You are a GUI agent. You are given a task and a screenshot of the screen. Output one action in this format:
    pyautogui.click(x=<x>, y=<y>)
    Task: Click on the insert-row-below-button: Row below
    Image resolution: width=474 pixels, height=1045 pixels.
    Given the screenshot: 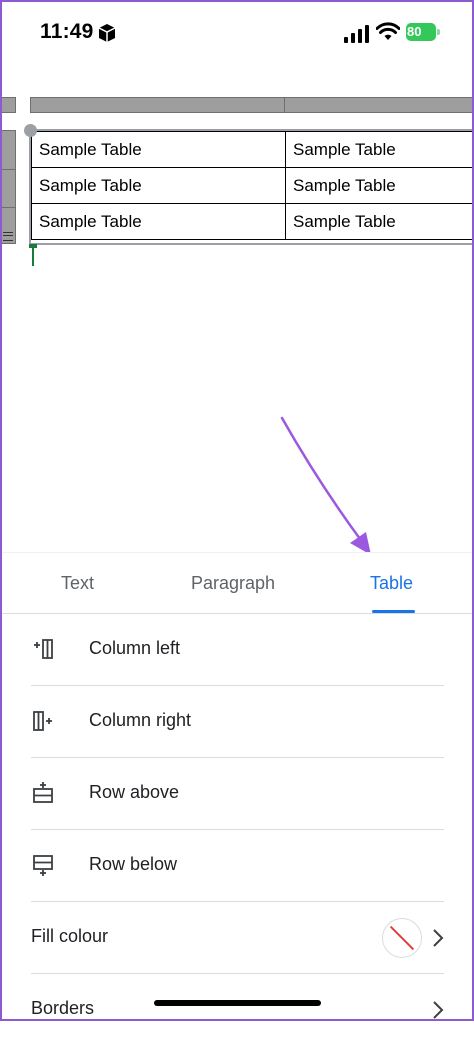 What is the action you would take?
    pyautogui.click(x=237, y=866)
    